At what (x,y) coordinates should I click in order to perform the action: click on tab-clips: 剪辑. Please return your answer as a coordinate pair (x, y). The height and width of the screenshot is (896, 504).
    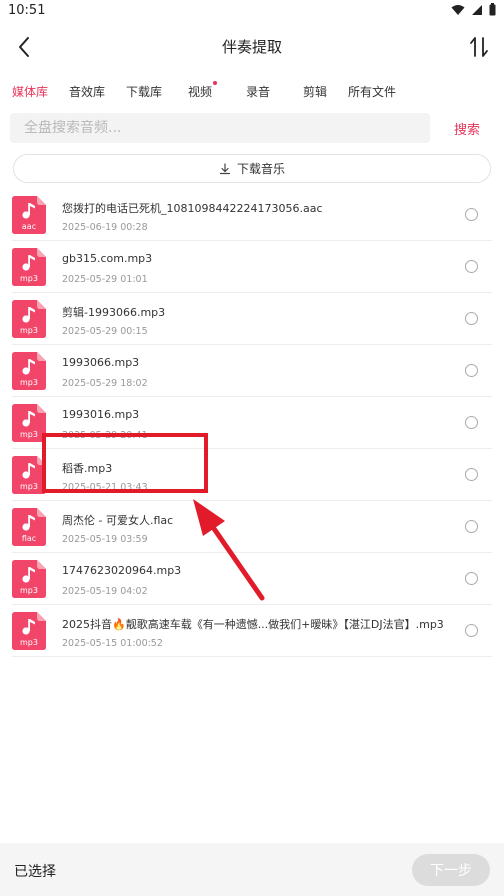
    Looking at the image, I should click on (315, 91).